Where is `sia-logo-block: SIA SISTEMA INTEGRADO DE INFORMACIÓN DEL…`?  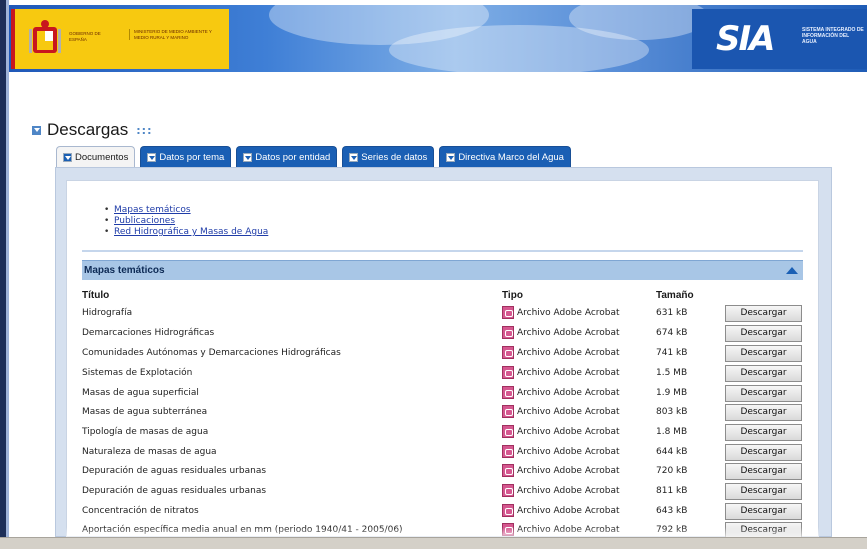
sia-logo-block: SIA SISTEMA INTEGRADO DE INFORMACIÓN DEL… is located at coordinates (779, 39).